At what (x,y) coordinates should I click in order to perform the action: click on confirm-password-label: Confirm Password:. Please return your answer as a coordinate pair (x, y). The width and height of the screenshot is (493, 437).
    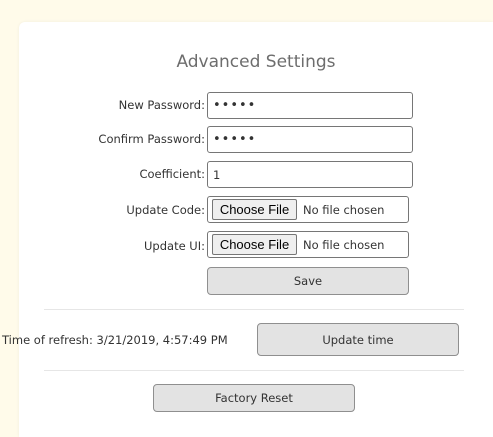
    Looking at the image, I should click on (151, 139).